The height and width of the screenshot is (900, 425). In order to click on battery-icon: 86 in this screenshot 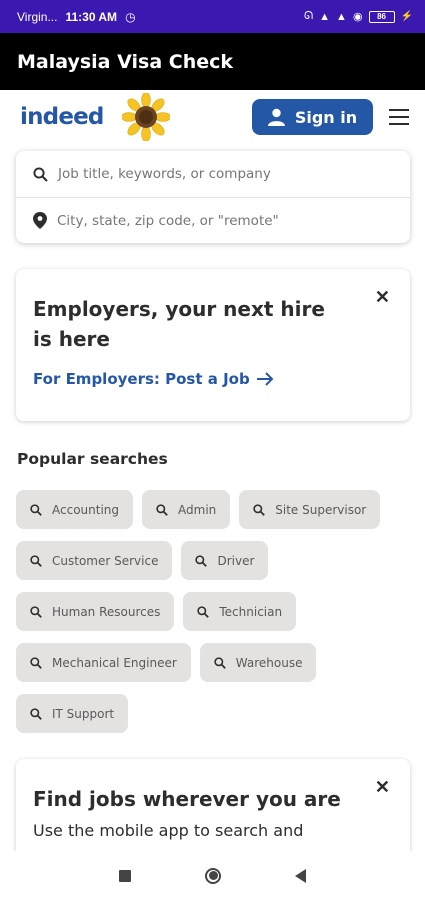, I will do `click(381, 16)`.